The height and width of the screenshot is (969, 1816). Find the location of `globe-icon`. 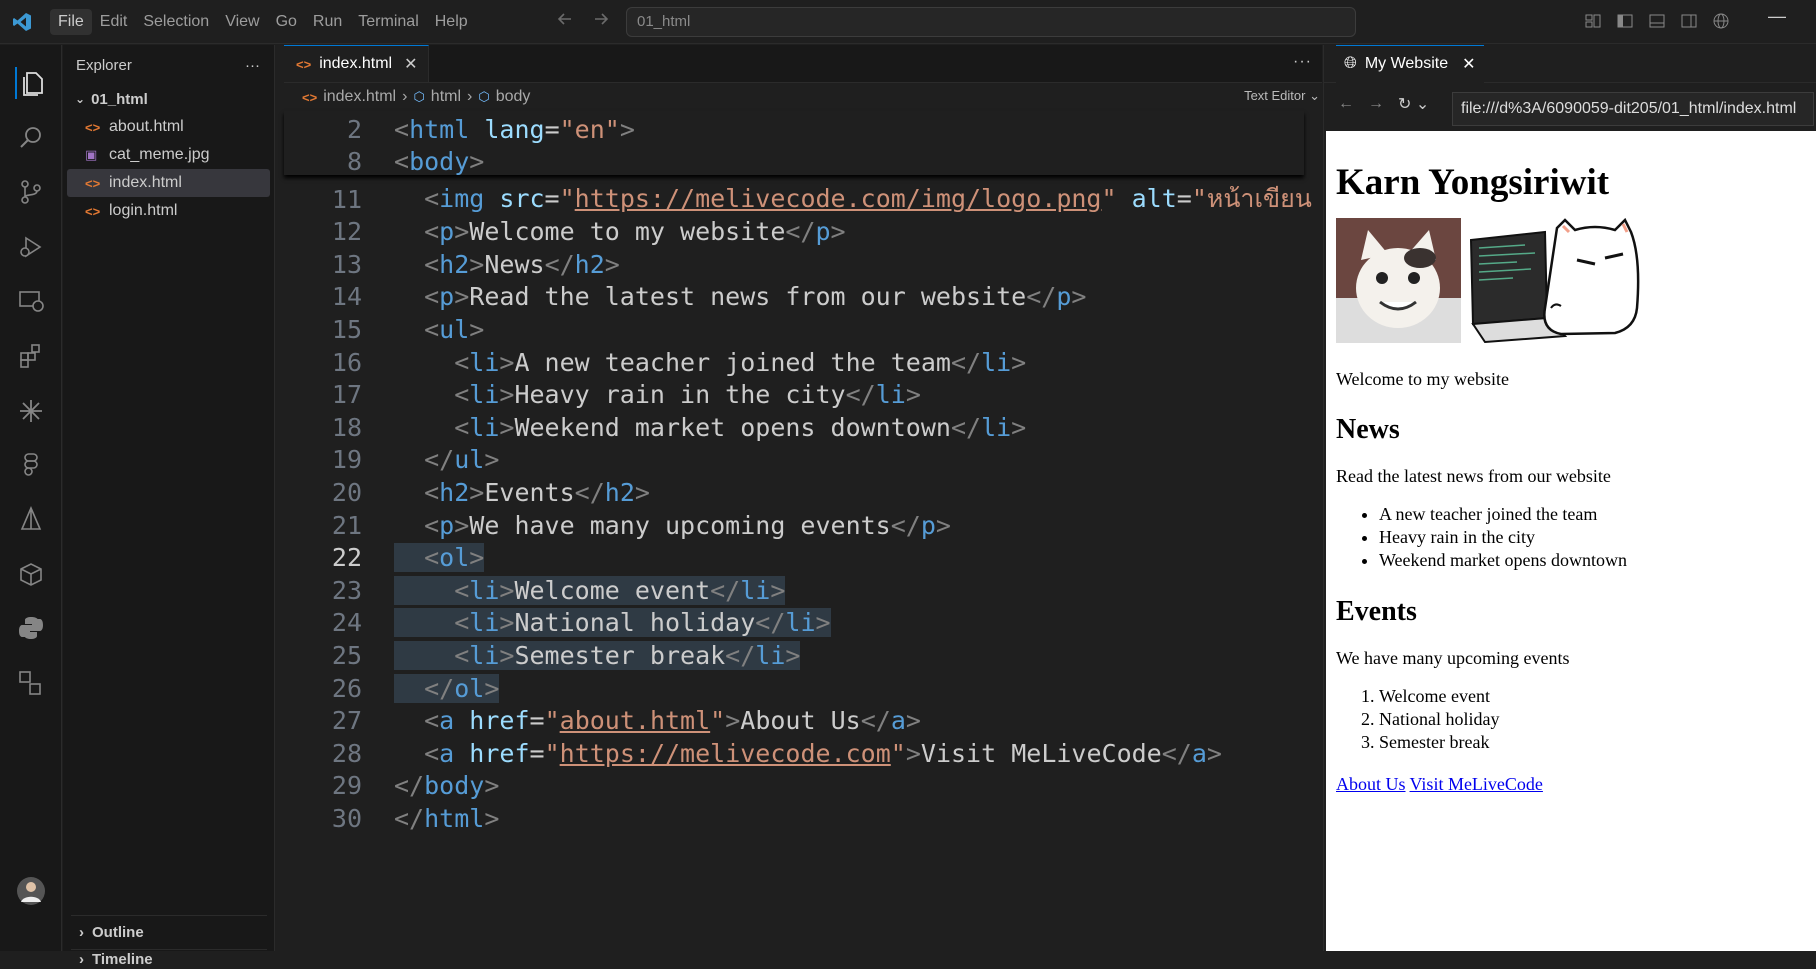

globe-icon is located at coordinates (1721, 21).